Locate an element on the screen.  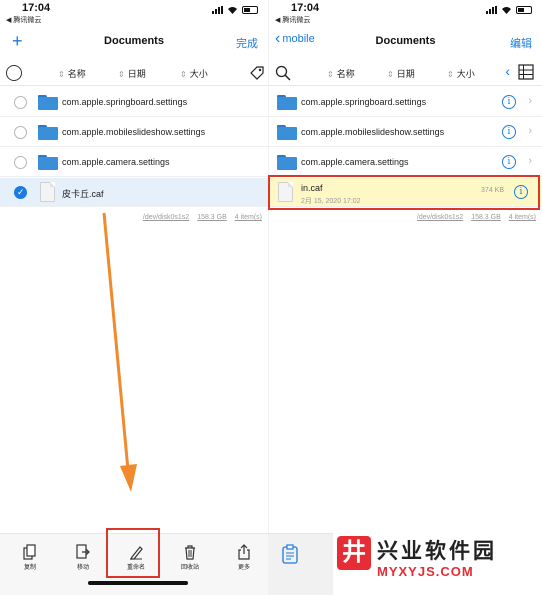
sort-bar: ⇕ 名称 ⇕ 日期 ⇕ 大小 ‹ is located at coordinates (405, 73).